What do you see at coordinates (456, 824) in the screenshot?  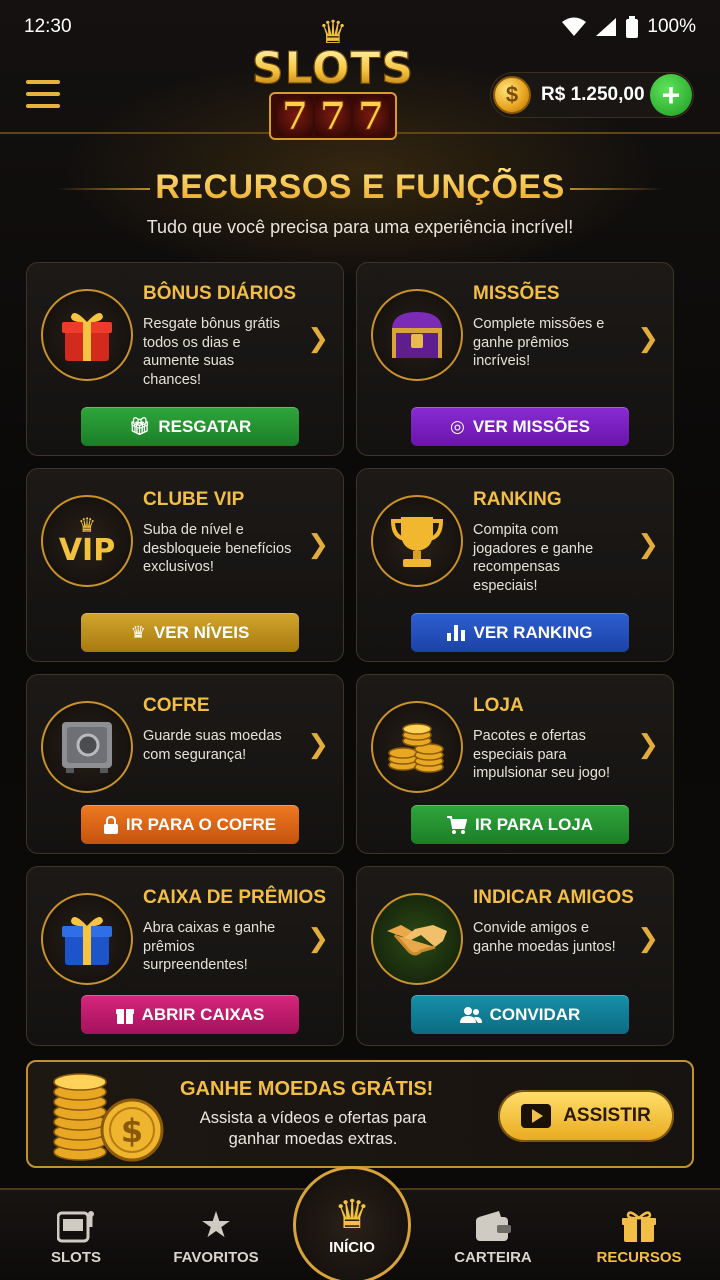 I see `cart-icon` at bounding box center [456, 824].